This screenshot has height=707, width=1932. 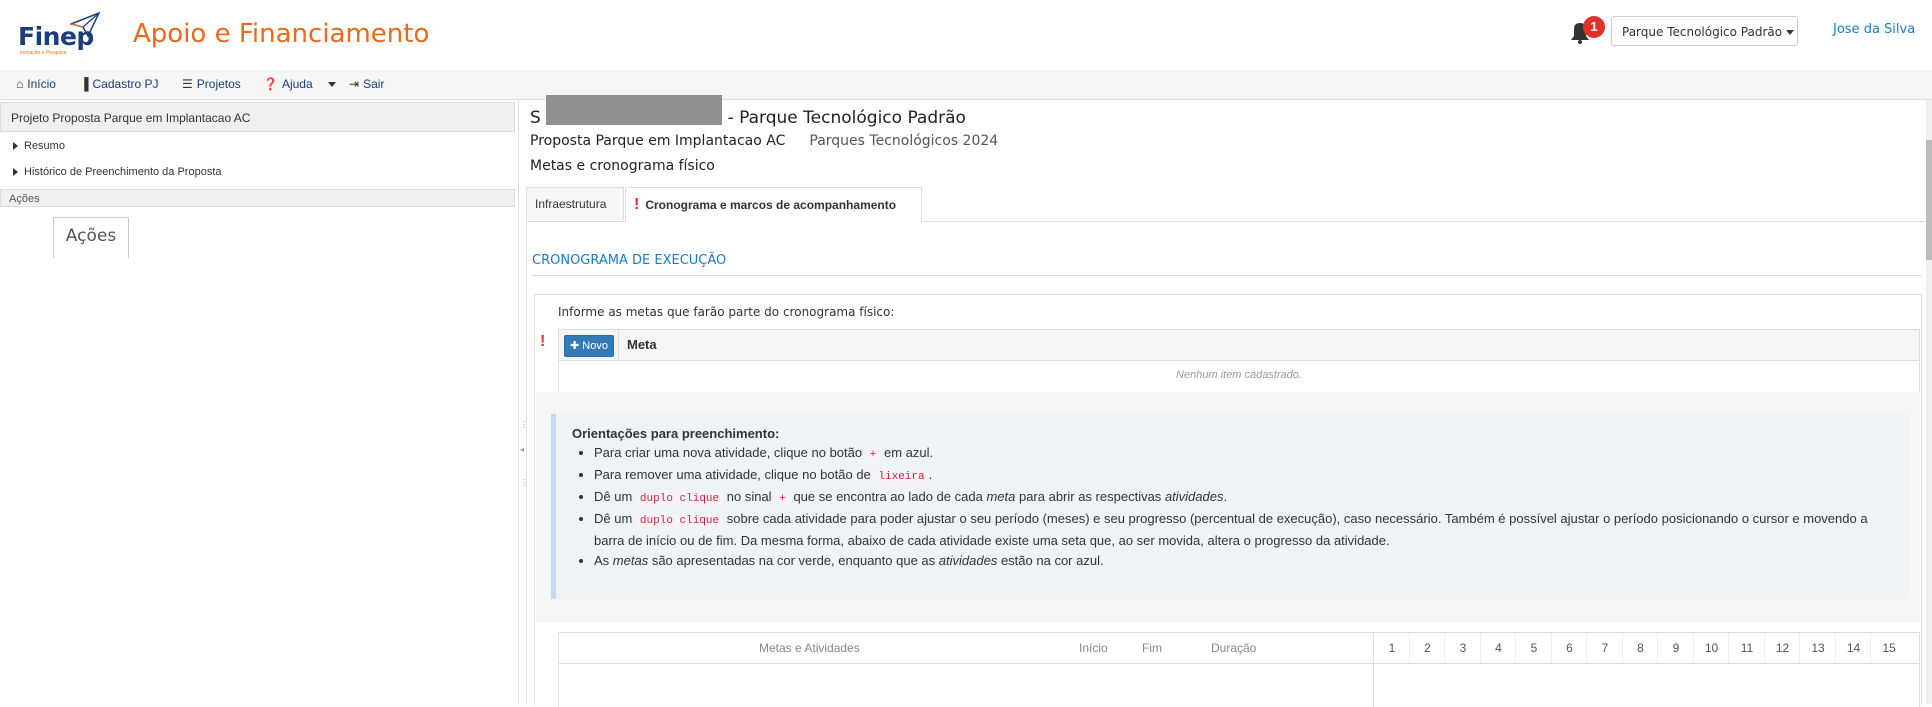 What do you see at coordinates (749, 496) in the screenshot?
I see `guide-text: no sinal` at bounding box center [749, 496].